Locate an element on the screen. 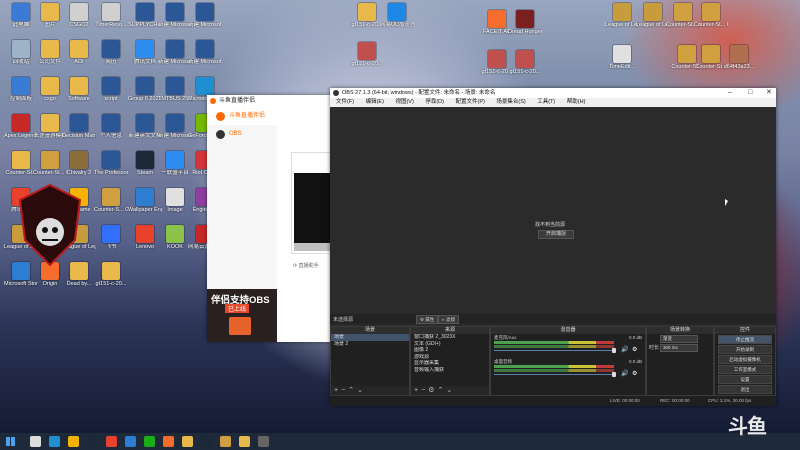 This screenshot has height=450, width=800. transition-type-select: 渐变 is located at coordinates (679, 339).